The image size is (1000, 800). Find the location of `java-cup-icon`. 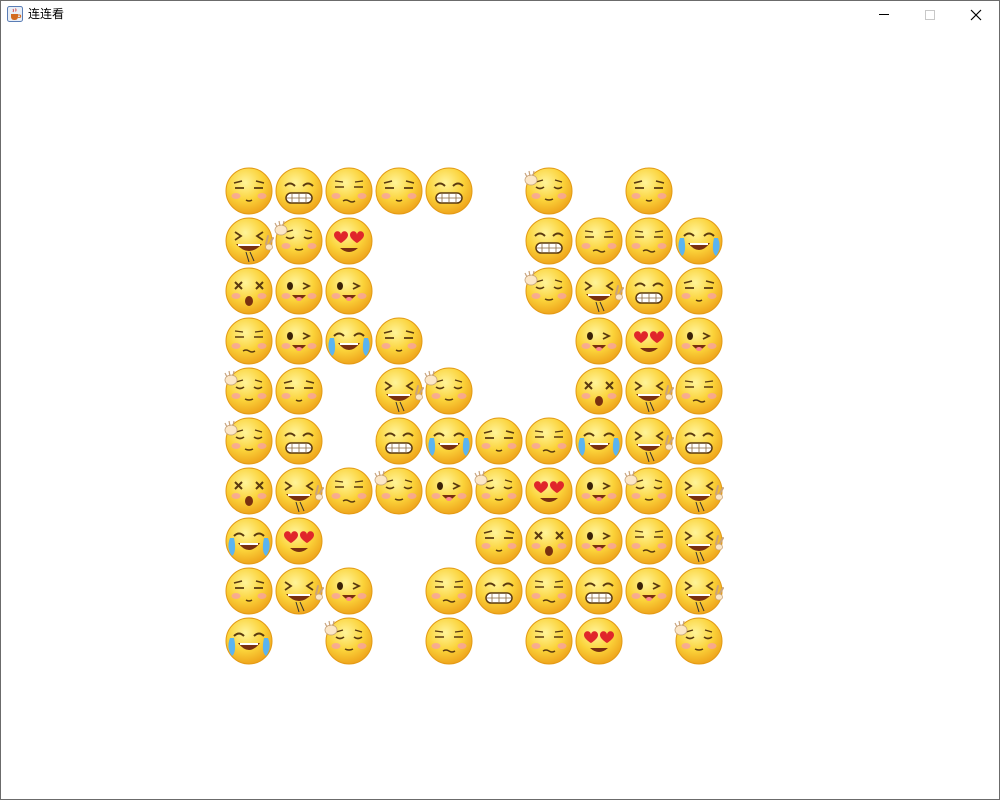

java-cup-icon is located at coordinates (15, 14).